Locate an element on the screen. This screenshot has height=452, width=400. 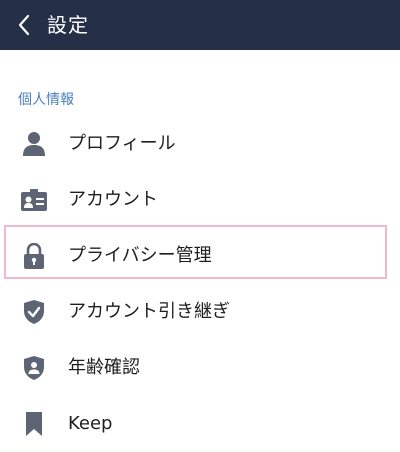
shield-check-icon is located at coordinates (34, 312).